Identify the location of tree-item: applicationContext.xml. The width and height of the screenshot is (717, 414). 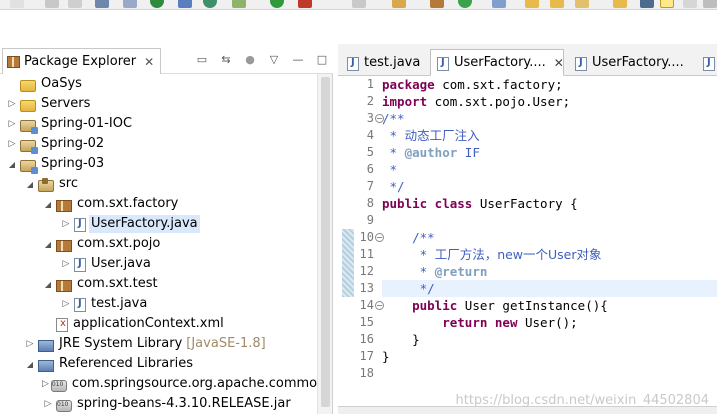
(159, 324).